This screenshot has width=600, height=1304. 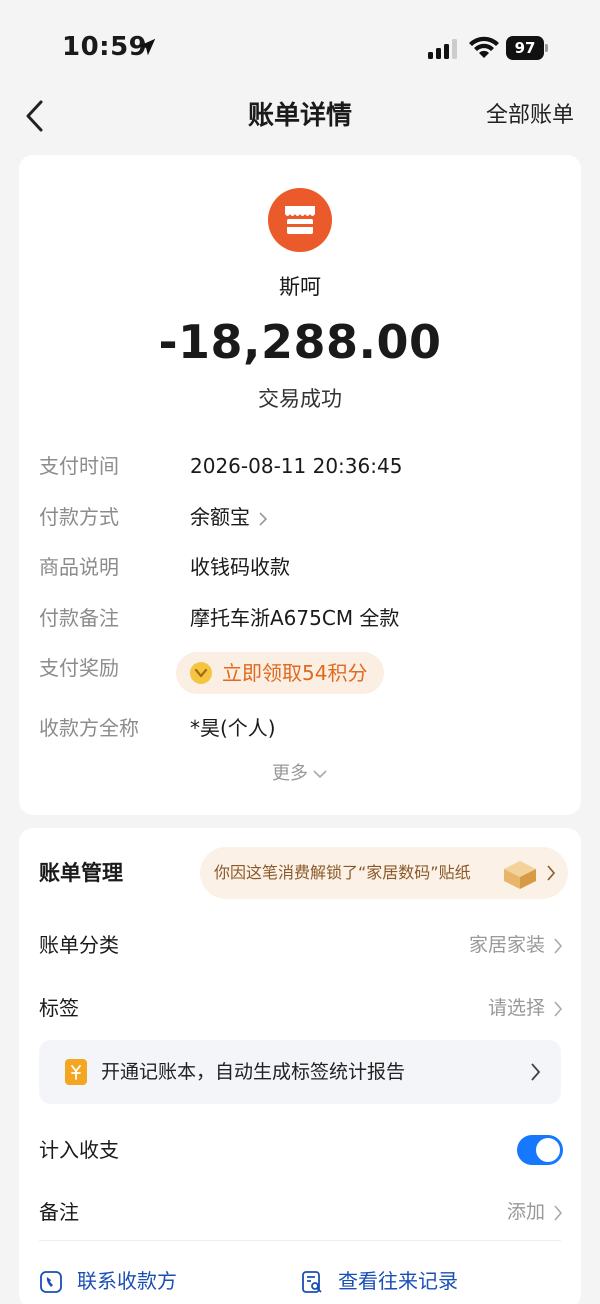 What do you see at coordinates (79, 618) in the screenshot?
I see `detail-label: 付款备注` at bounding box center [79, 618].